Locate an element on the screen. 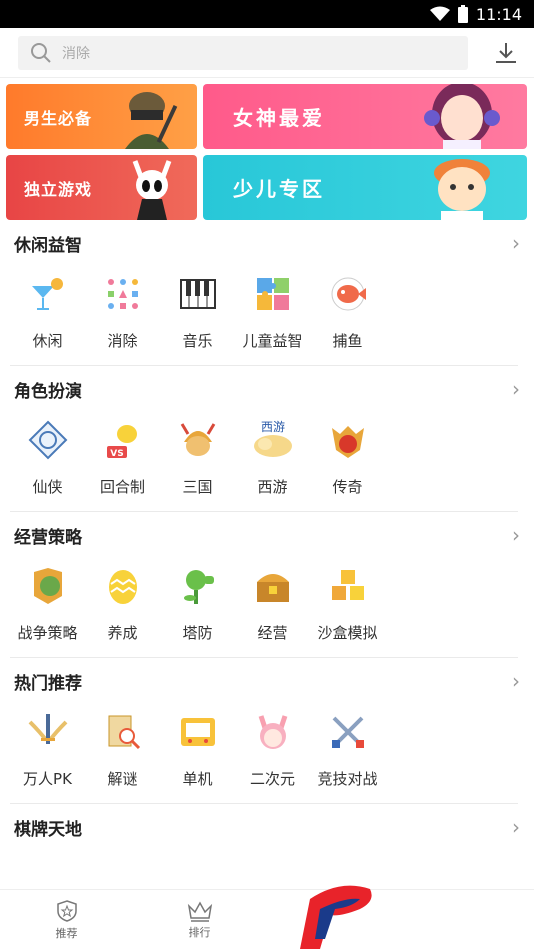 The image size is (534, 949). banner-indie-label: 独立游戏 is located at coordinates (58, 189).